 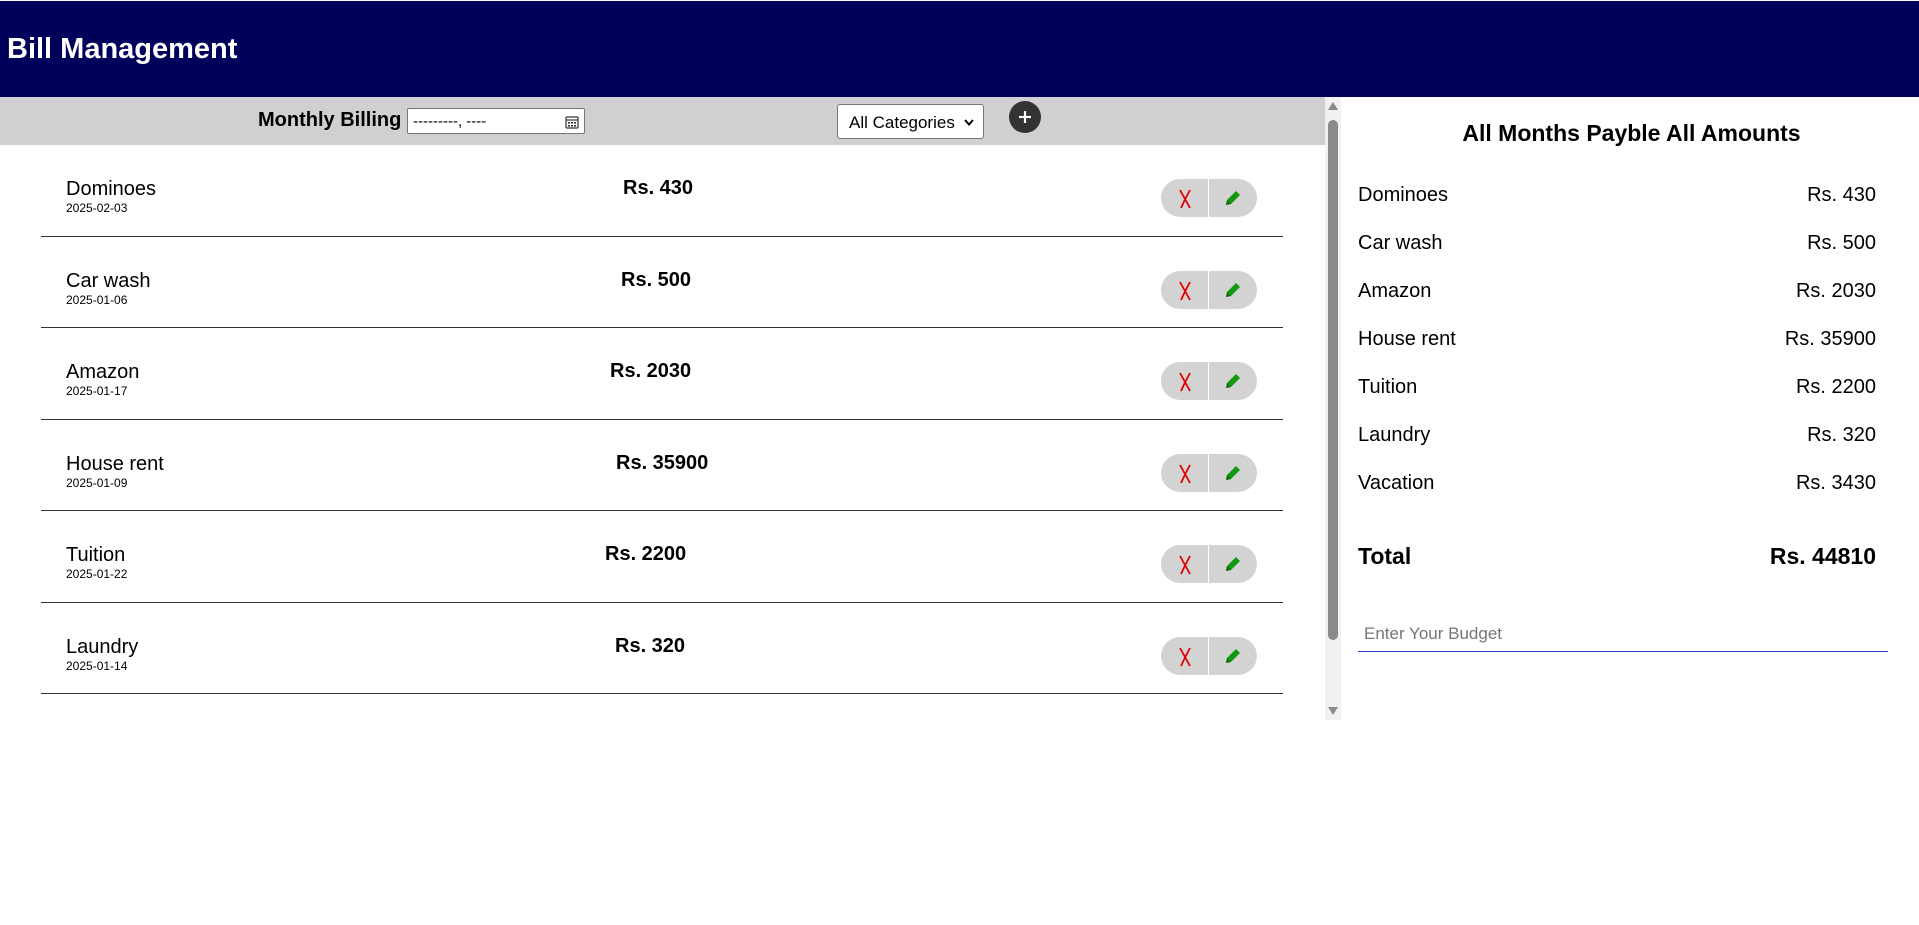 I want to click on bill-date: 2025-01-06, so click(x=97, y=299).